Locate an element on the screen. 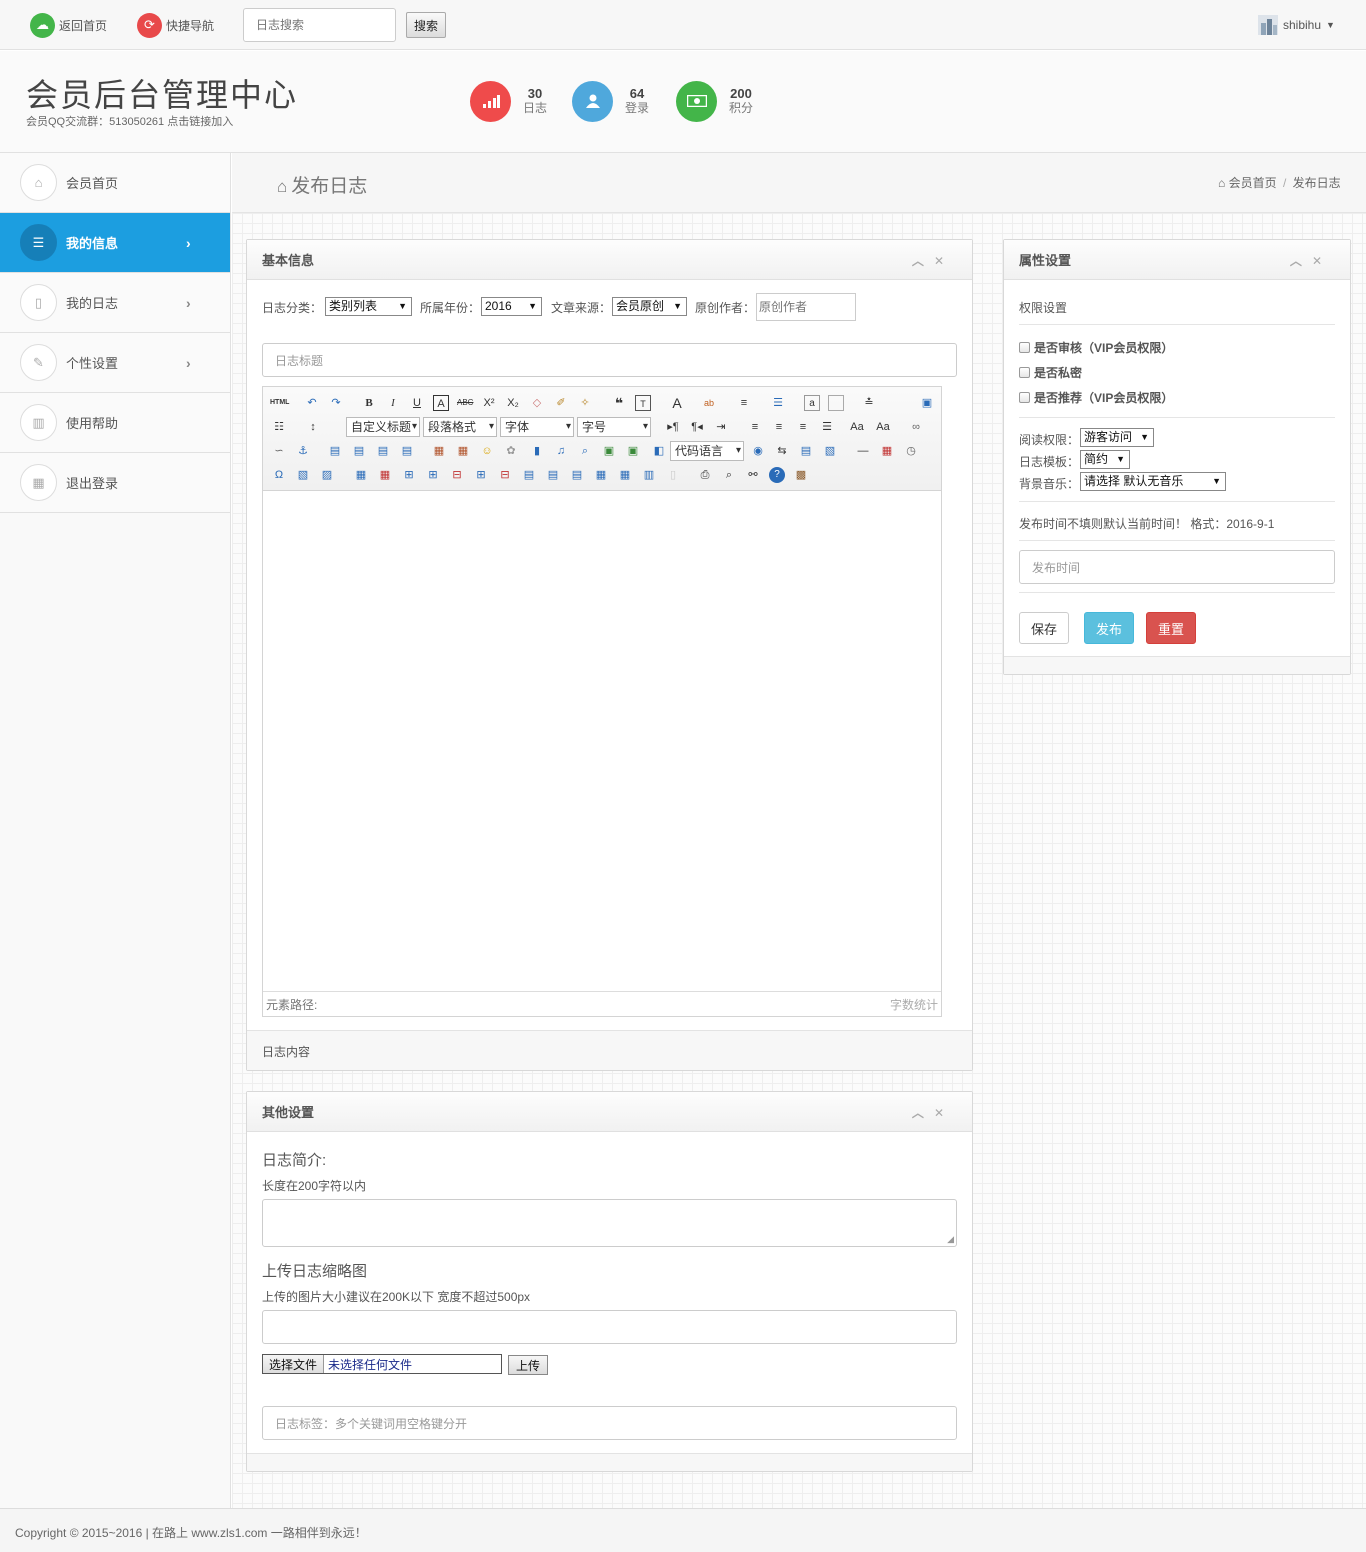 This screenshot has height=1552, width=1366. custom-title-select: 自定义标题 is located at coordinates (383, 427).